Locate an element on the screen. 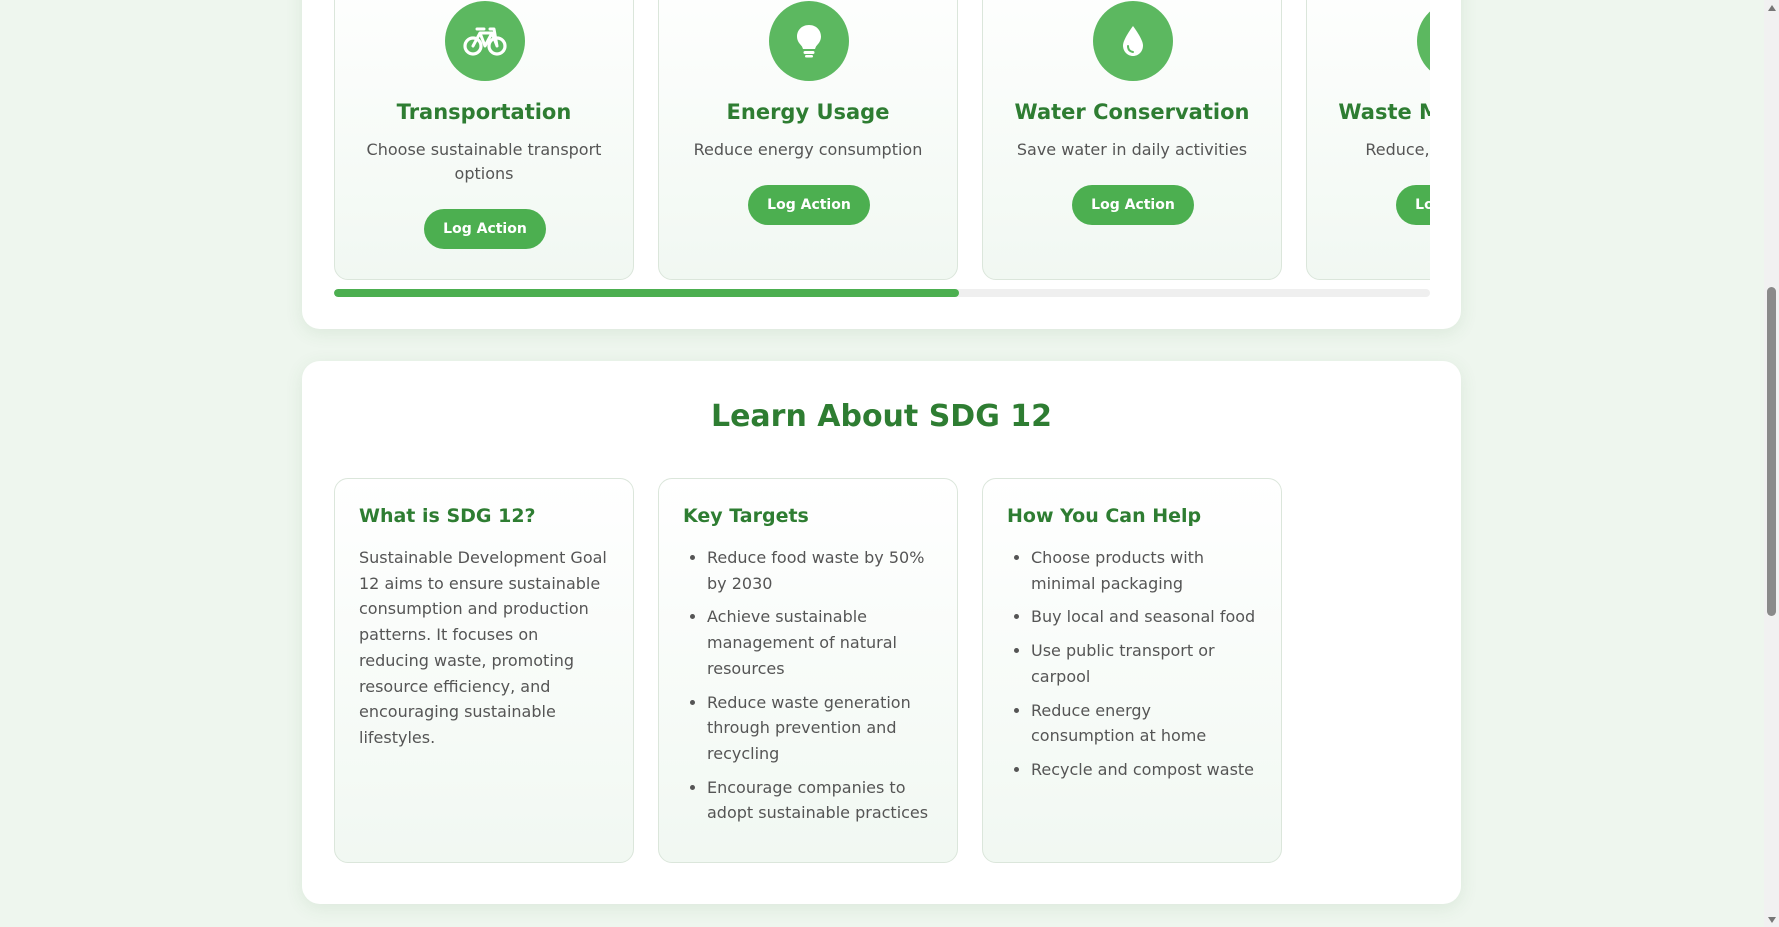 The image size is (1779, 927). scroll-up-arrow-icon is located at coordinates (1771, 7).